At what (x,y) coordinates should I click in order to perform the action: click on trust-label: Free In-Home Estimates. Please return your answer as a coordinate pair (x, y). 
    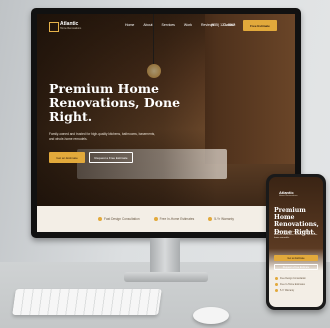
    Looking at the image, I should click on (177, 219).